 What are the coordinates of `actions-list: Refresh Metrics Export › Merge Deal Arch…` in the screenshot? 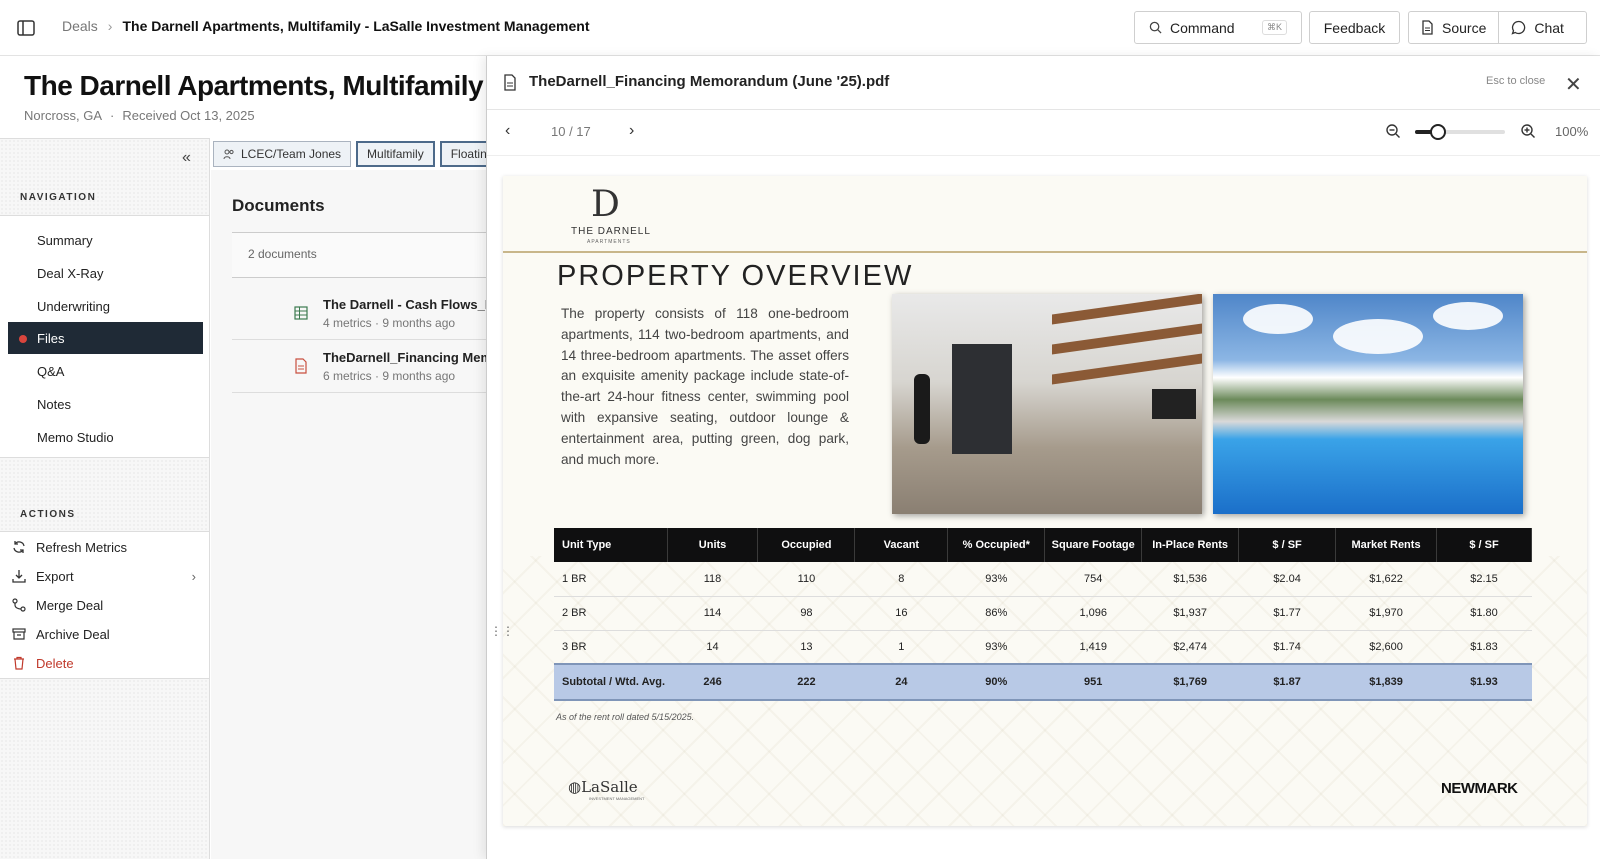 It's located at (104, 605).